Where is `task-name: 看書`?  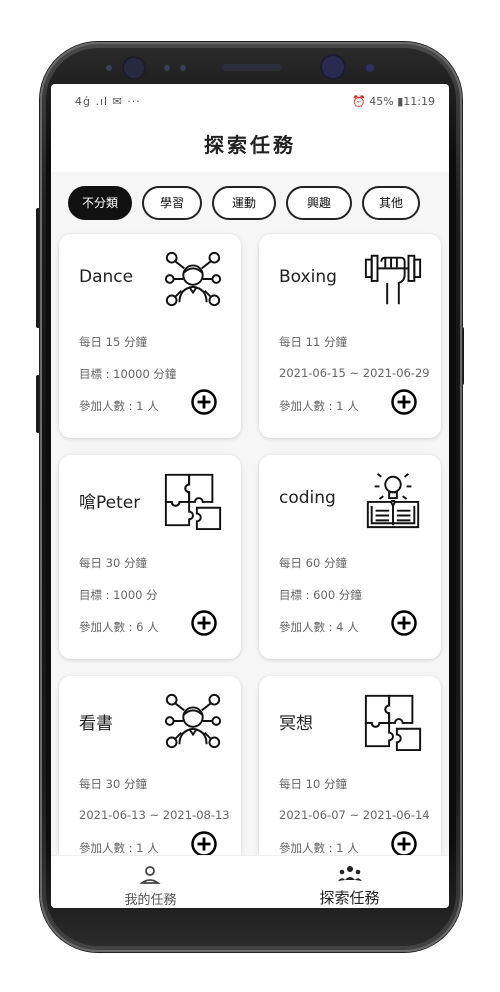 task-name: 看書 is located at coordinates (96, 724).